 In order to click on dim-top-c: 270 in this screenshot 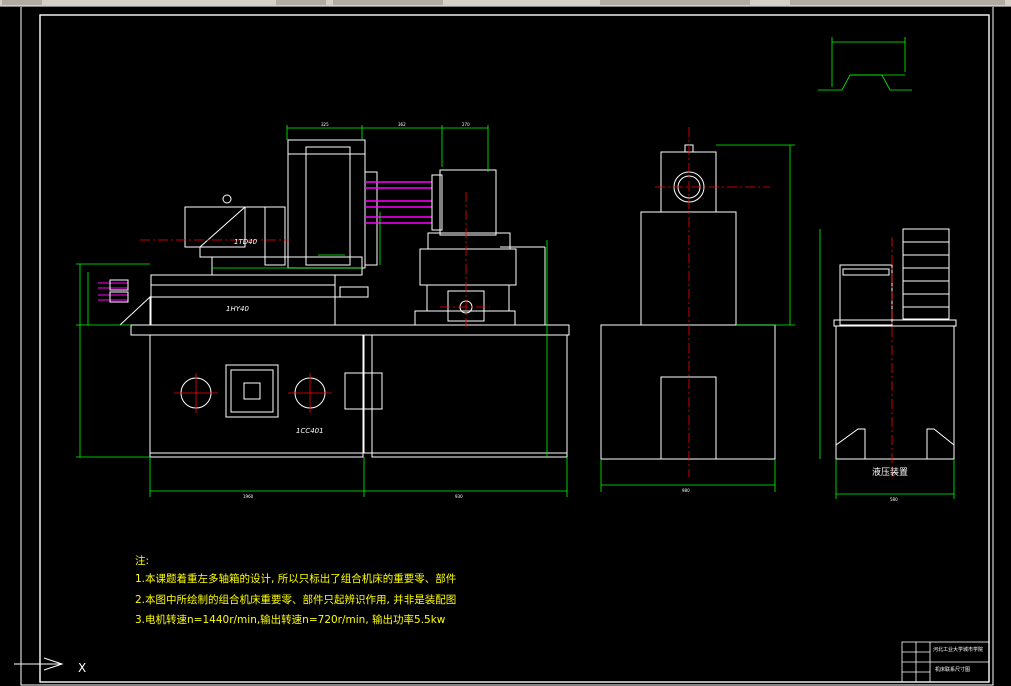, I will do `click(466, 124)`.